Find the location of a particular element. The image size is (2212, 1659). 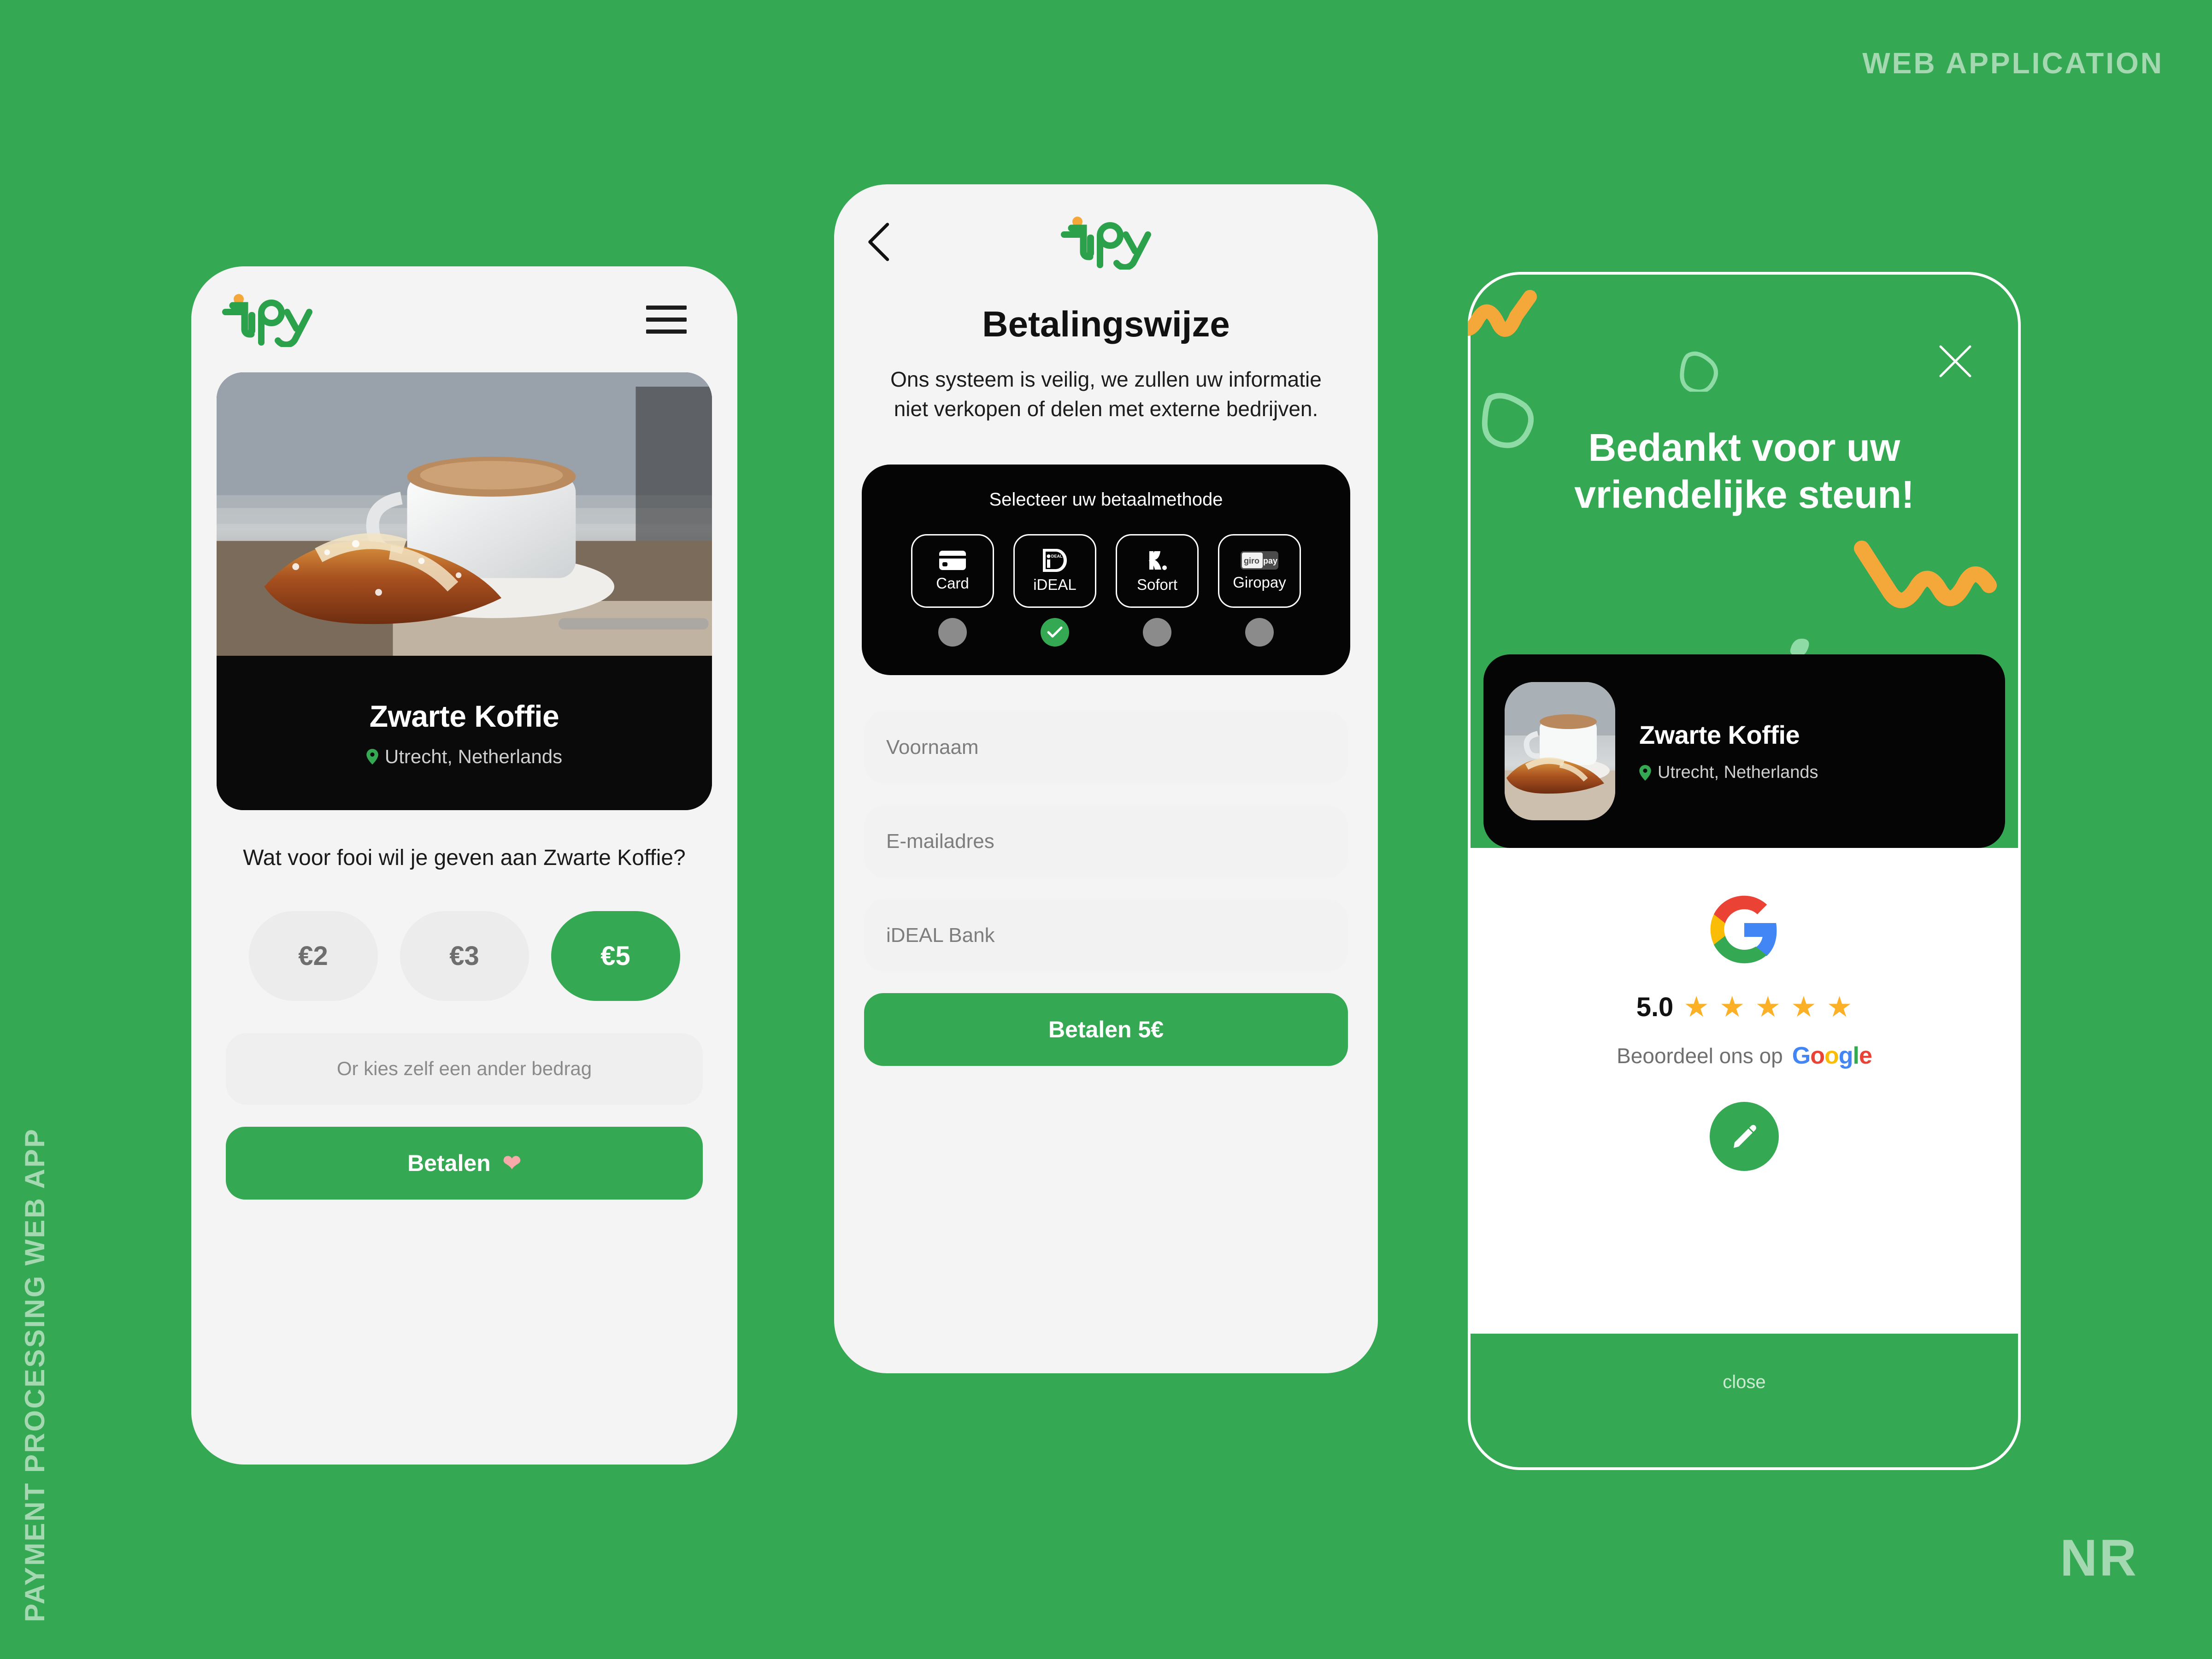

ideal-logo-icon: DEAL is located at coordinates (1055, 560).